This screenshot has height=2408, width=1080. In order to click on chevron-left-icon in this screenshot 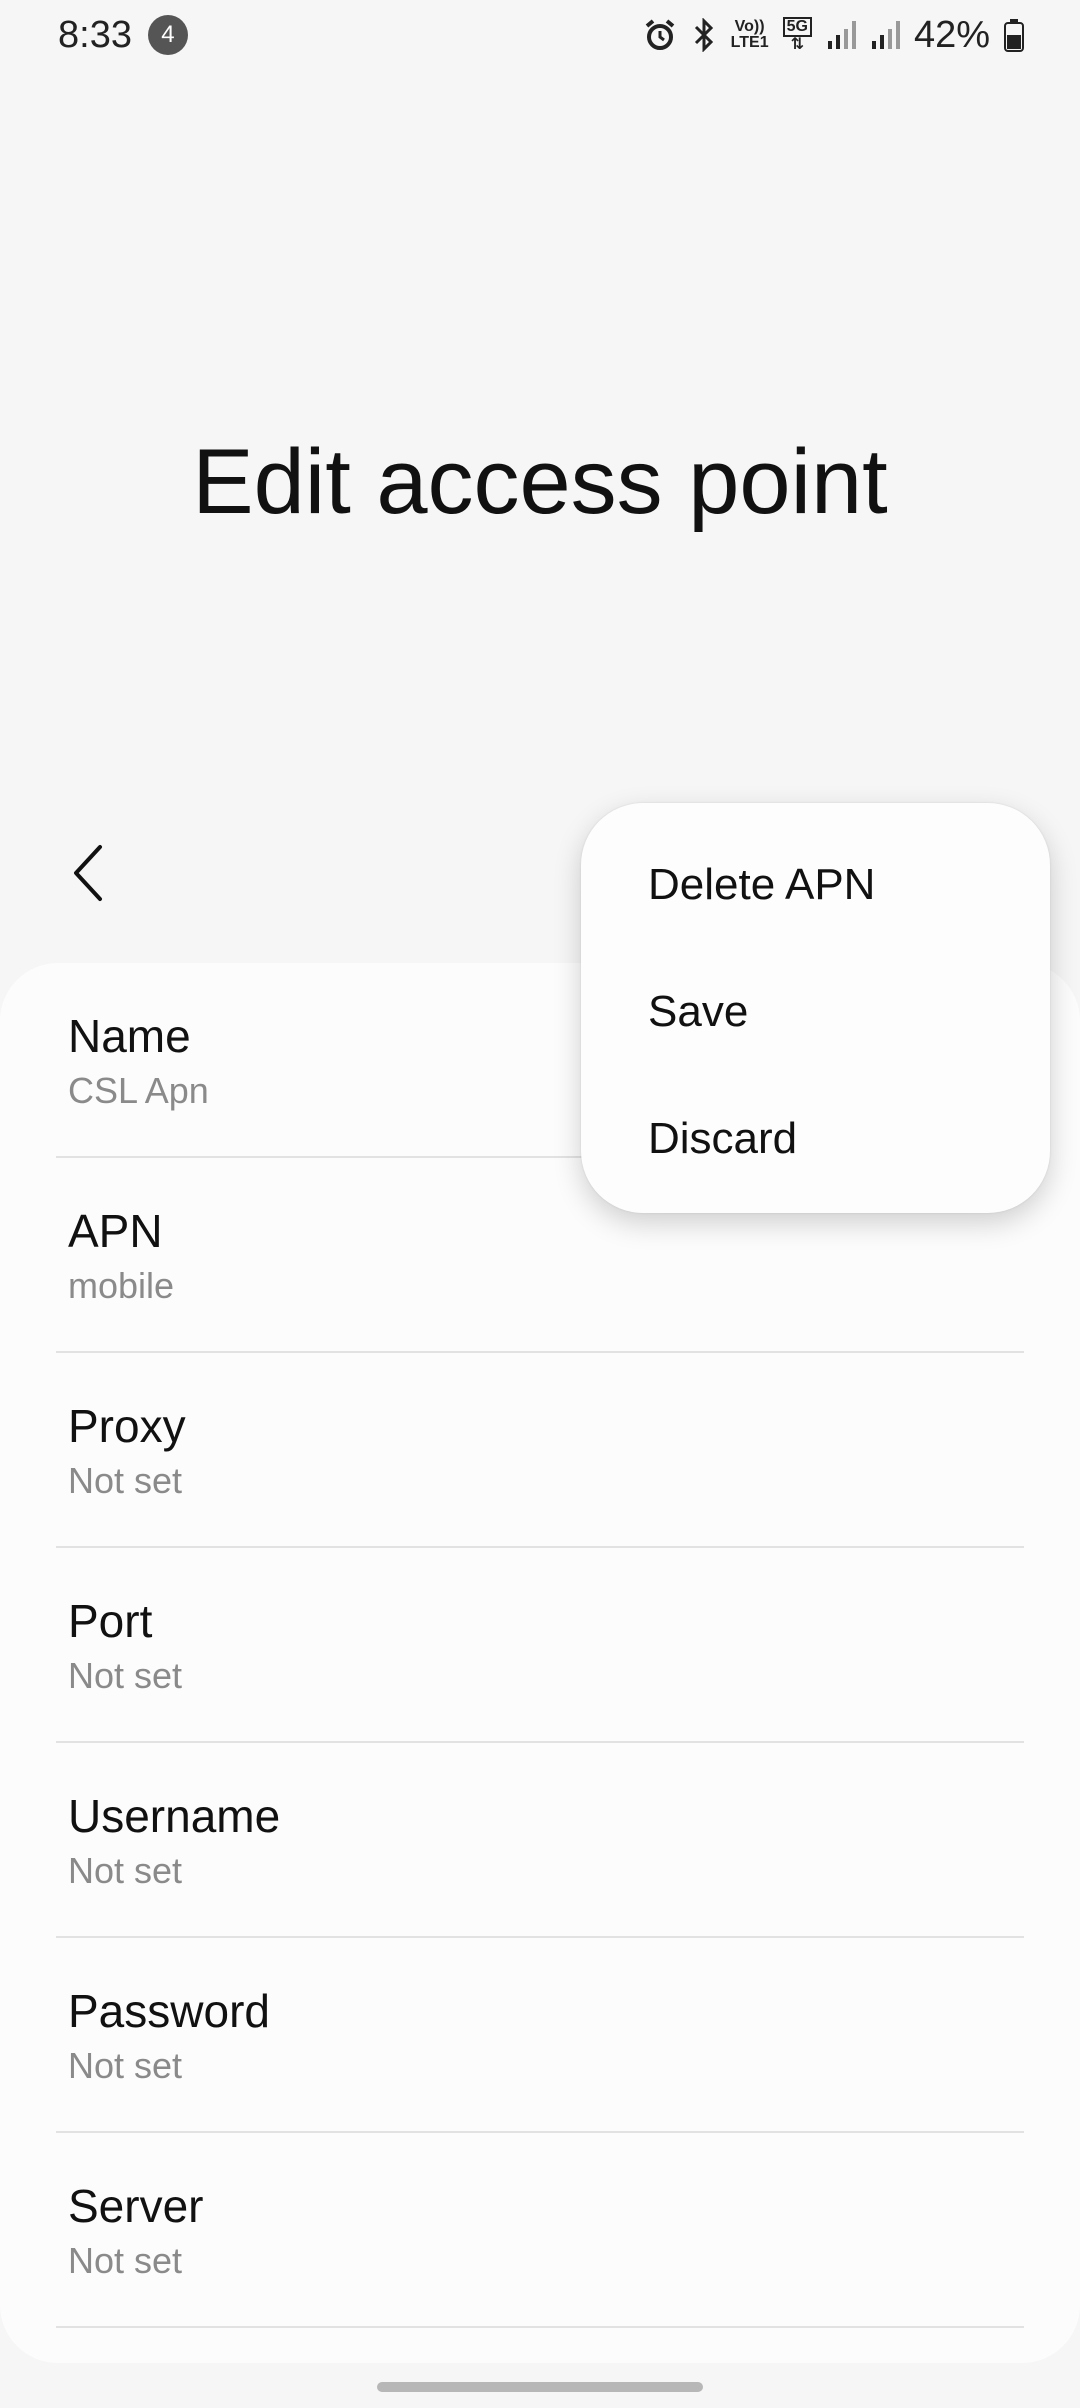, I will do `click(88, 875)`.